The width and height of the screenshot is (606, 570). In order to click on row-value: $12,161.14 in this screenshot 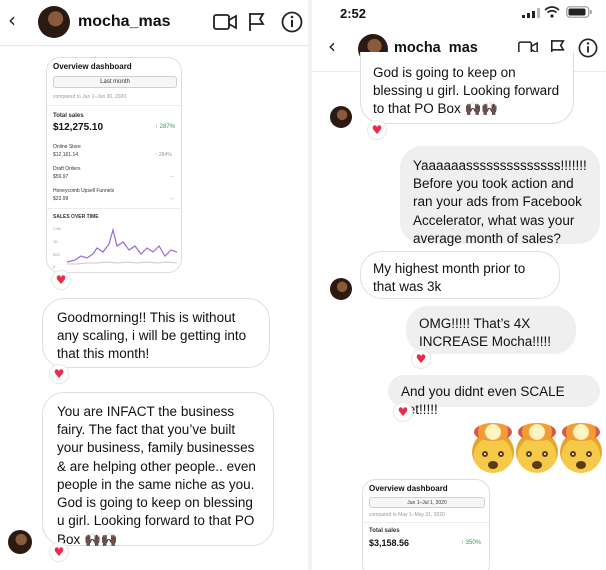, I will do `click(66, 155)`.